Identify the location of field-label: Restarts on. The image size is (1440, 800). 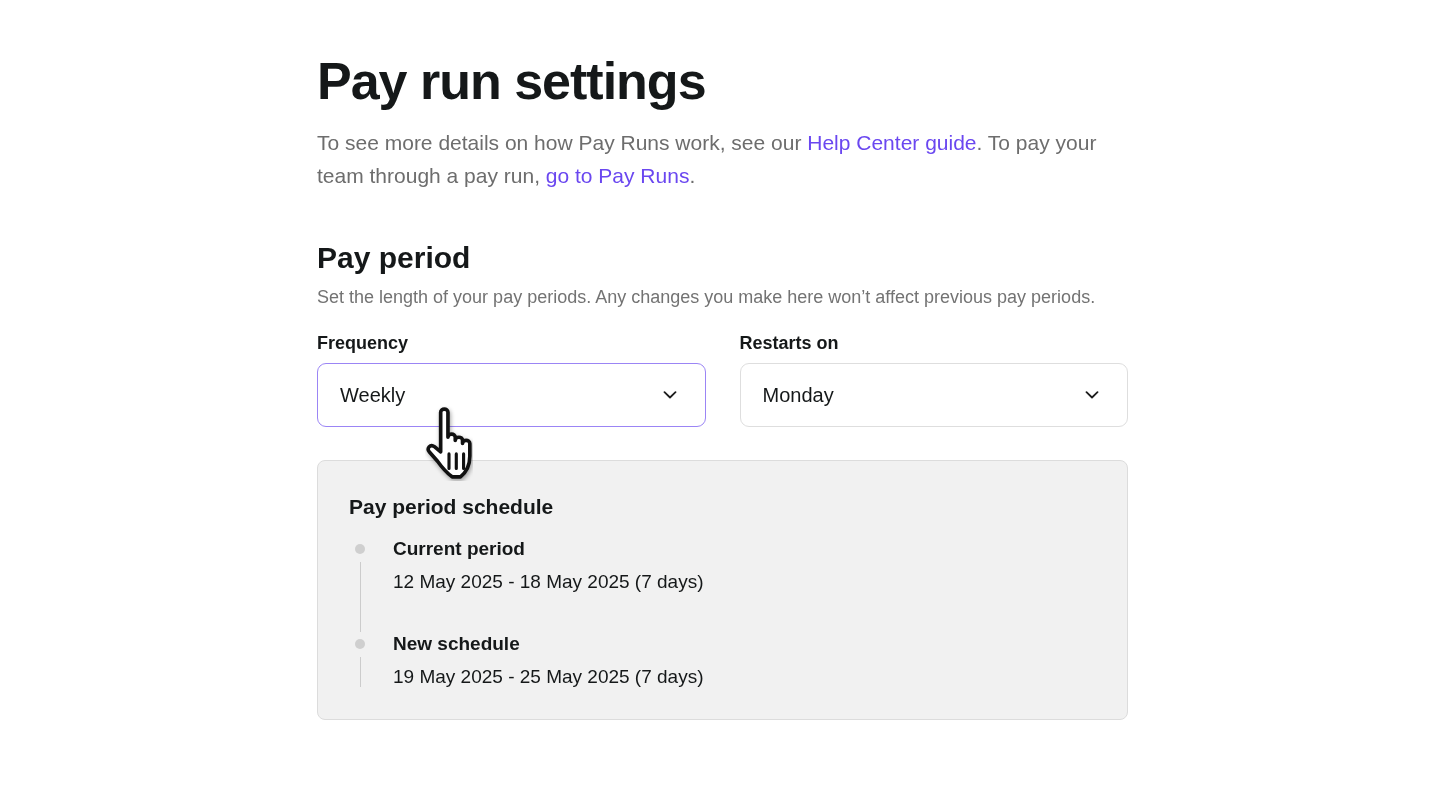
(789, 343).